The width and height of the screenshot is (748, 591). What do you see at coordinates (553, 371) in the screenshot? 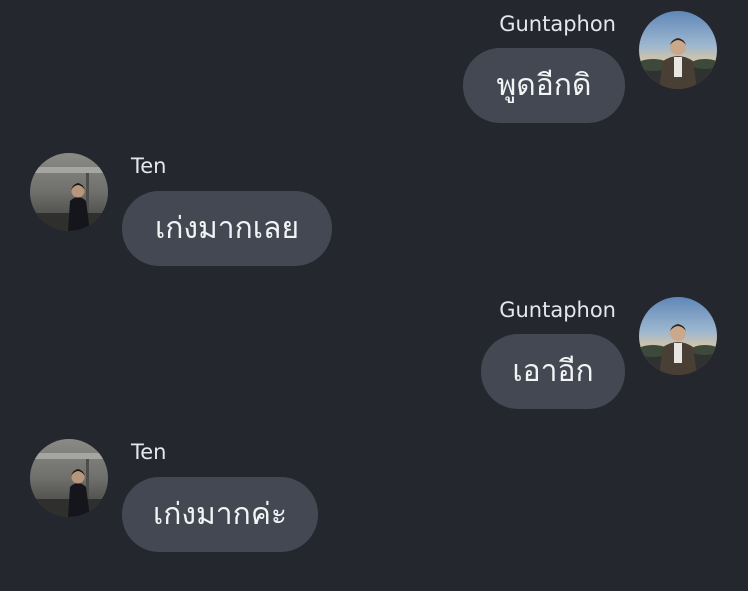
I see `message-bubble: เอาอีก` at bounding box center [553, 371].